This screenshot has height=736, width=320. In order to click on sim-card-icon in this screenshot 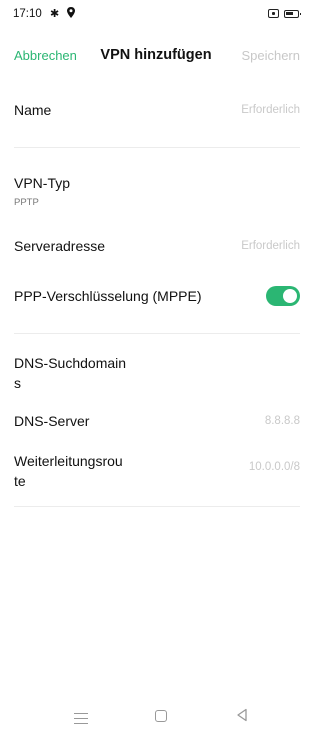, I will do `click(273, 13)`.